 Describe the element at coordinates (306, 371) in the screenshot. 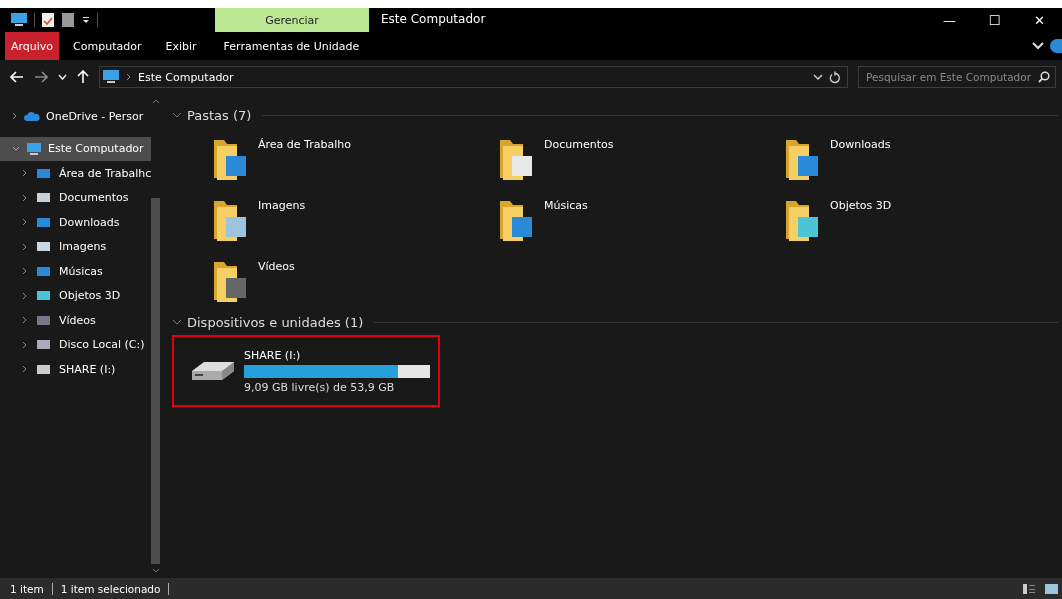

I see `drive-tile: SHARE (I:) 9,09 GB livre(s) de 53,9 GB` at that location.